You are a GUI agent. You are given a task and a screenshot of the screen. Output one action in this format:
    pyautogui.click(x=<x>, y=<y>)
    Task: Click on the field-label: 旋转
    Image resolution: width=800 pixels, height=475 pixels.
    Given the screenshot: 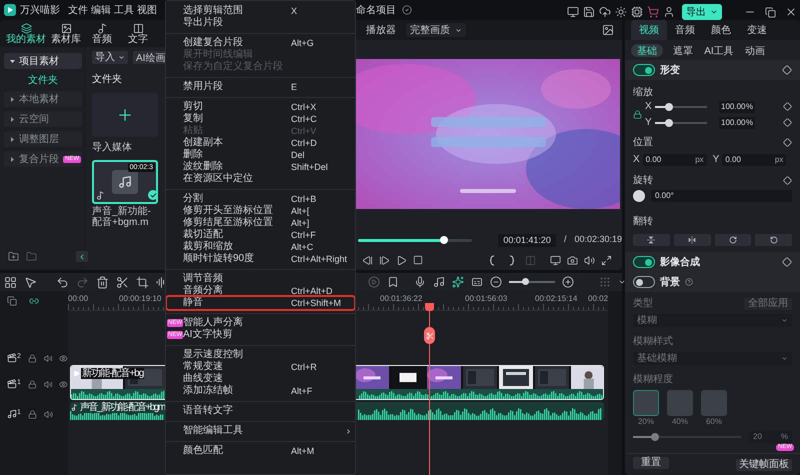 What is the action you would take?
    pyautogui.click(x=643, y=181)
    